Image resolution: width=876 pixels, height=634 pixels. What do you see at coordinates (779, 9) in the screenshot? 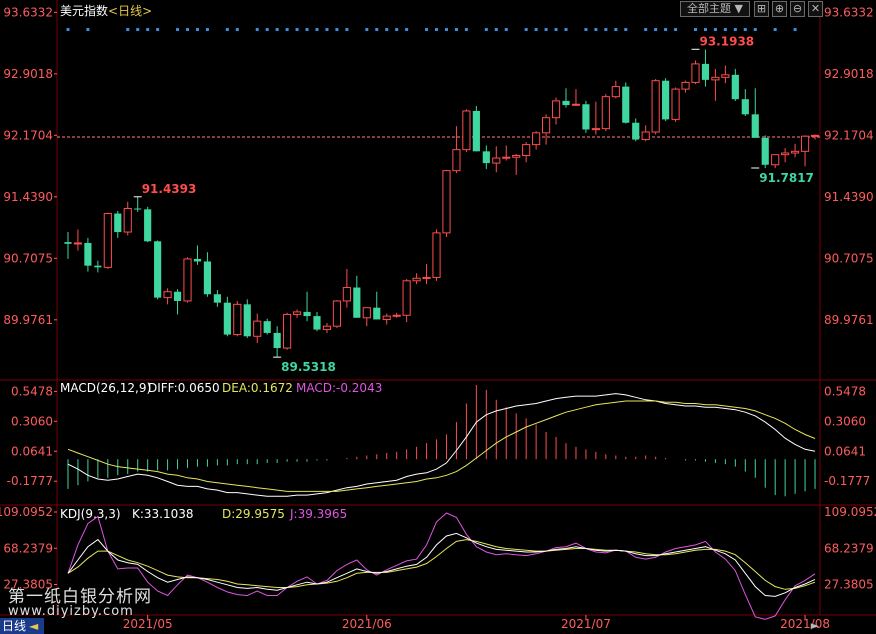
I see `zoom-in-icon: ⊕` at bounding box center [779, 9].